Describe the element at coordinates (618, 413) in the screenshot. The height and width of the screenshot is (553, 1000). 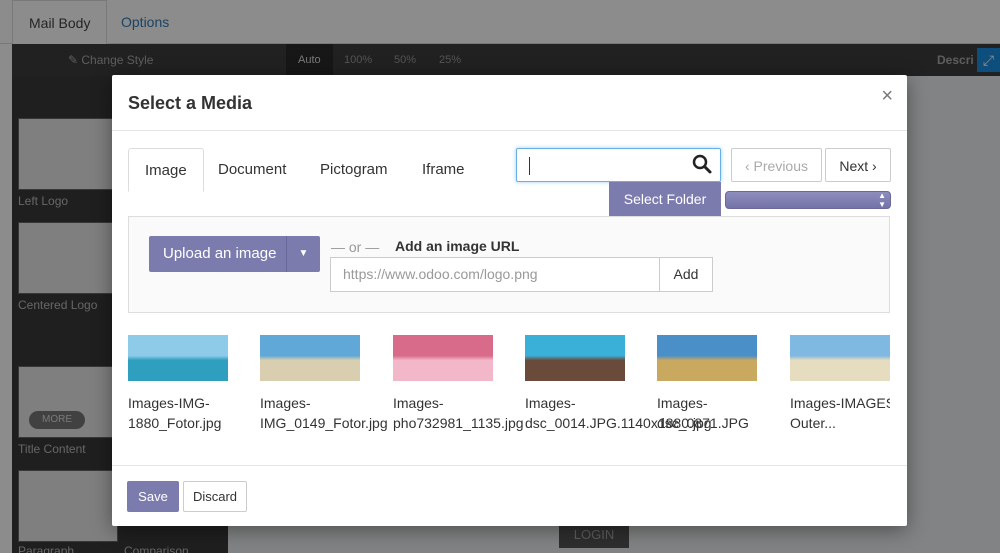
I see `media-item-name: Images-dsc_0014.JPG.1140x1880.jpg` at that location.